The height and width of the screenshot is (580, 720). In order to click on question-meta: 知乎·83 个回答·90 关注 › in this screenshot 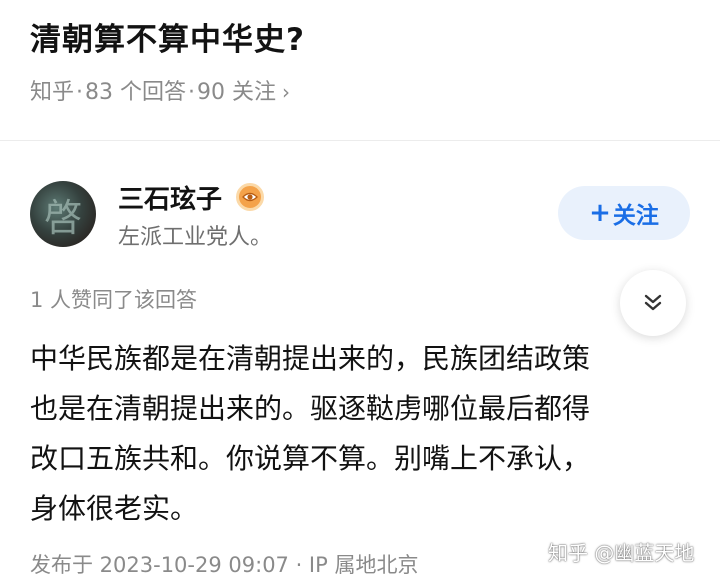, I will do `click(160, 90)`.